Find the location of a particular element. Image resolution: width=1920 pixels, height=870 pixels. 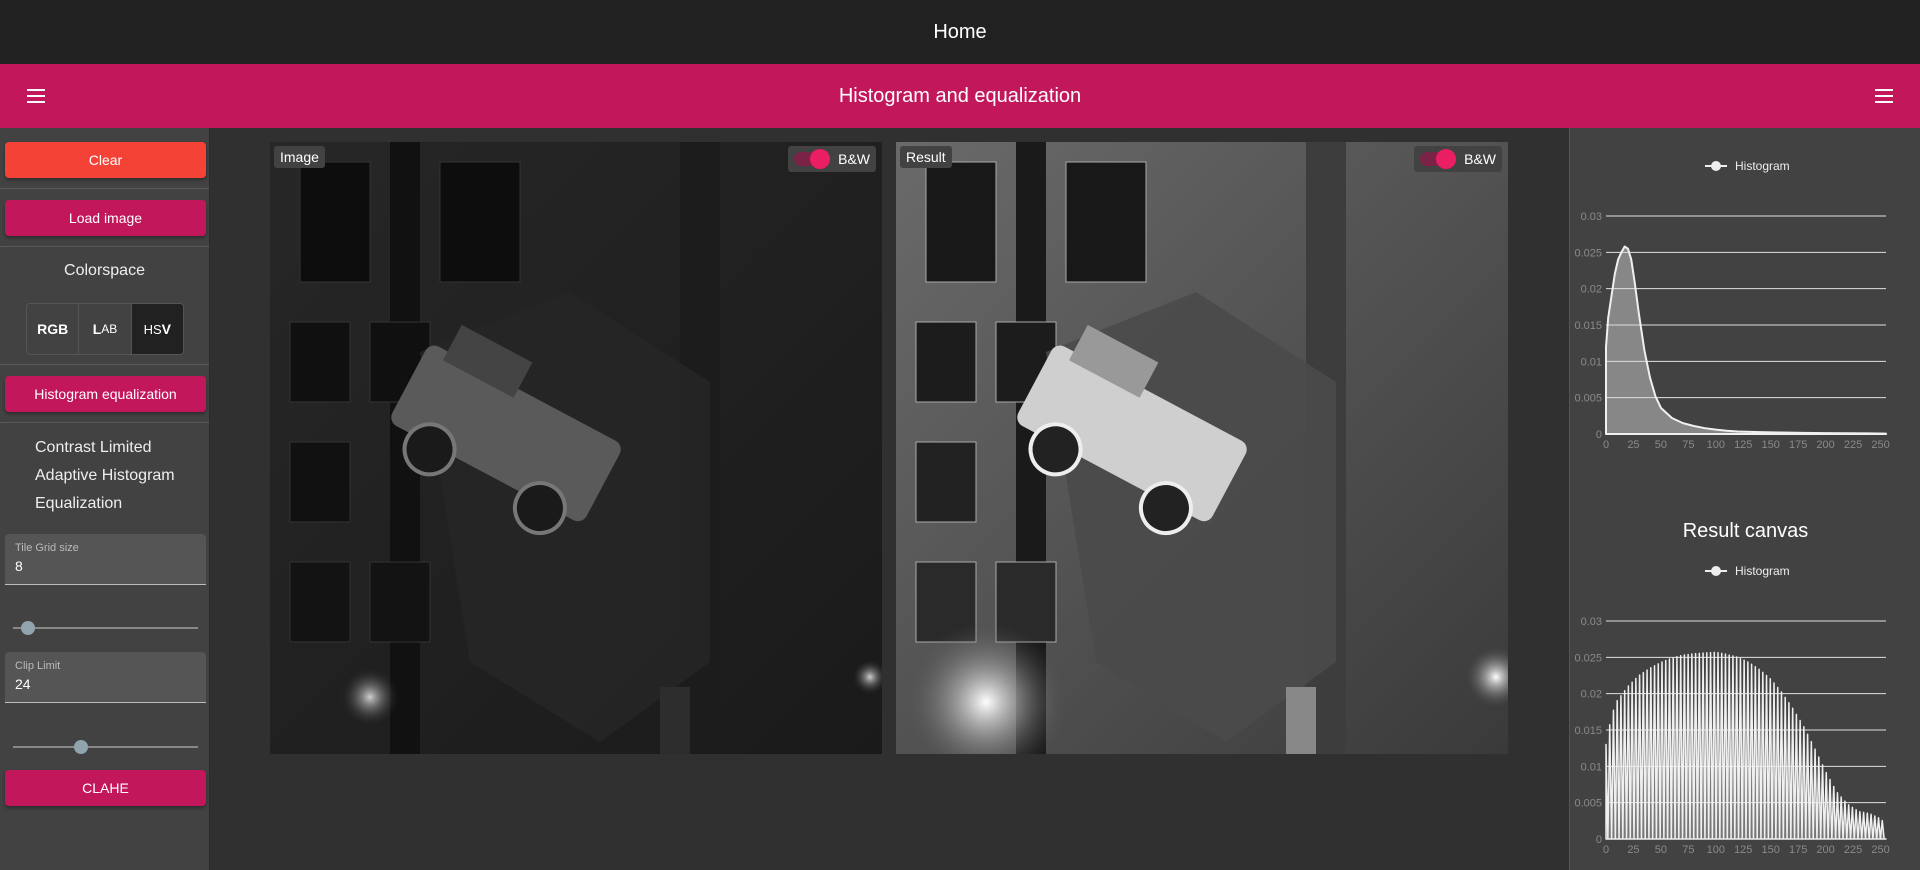

tile-grid-size-field: Tile Grid size is located at coordinates (105, 559).